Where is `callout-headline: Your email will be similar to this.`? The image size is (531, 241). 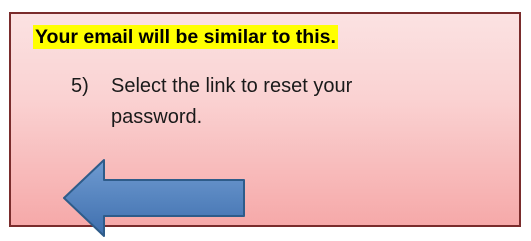 callout-headline: Your email will be similar to this. is located at coordinates (185, 37).